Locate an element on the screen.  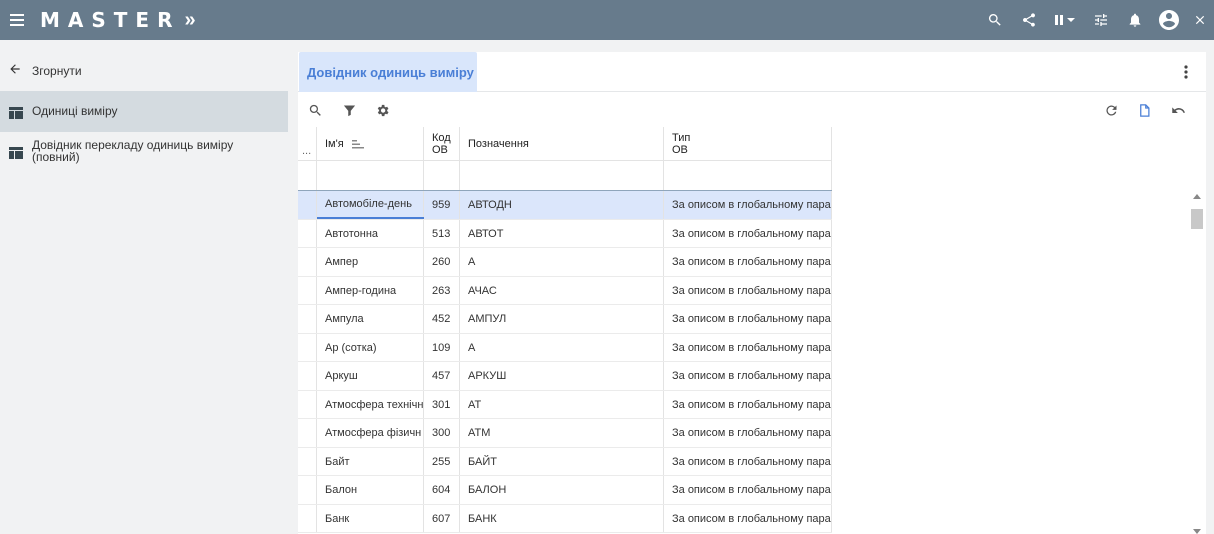
cell-name: Автомобіле-день is located at coordinates (370, 205).